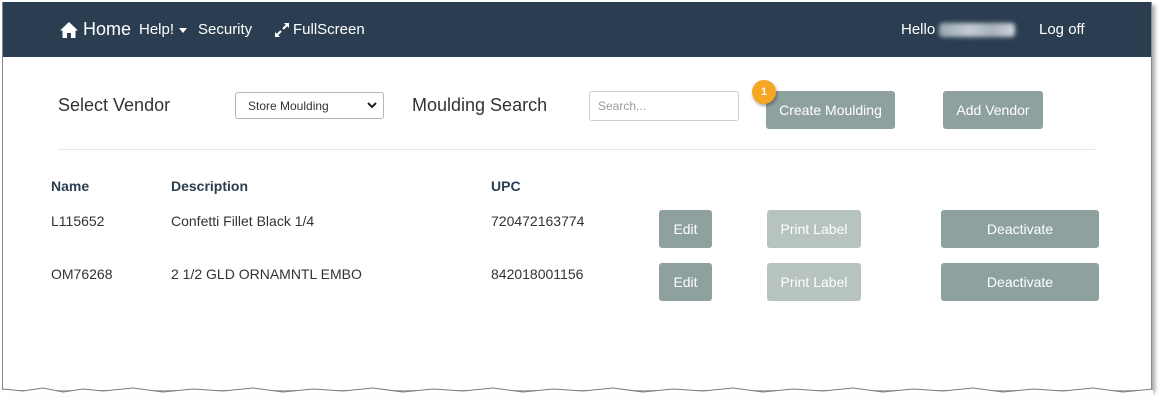 The width and height of the screenshot is (1161, 401). Describe the element at coordinates (282, 29) in the screenshot. I see `expand-icon` at that location.